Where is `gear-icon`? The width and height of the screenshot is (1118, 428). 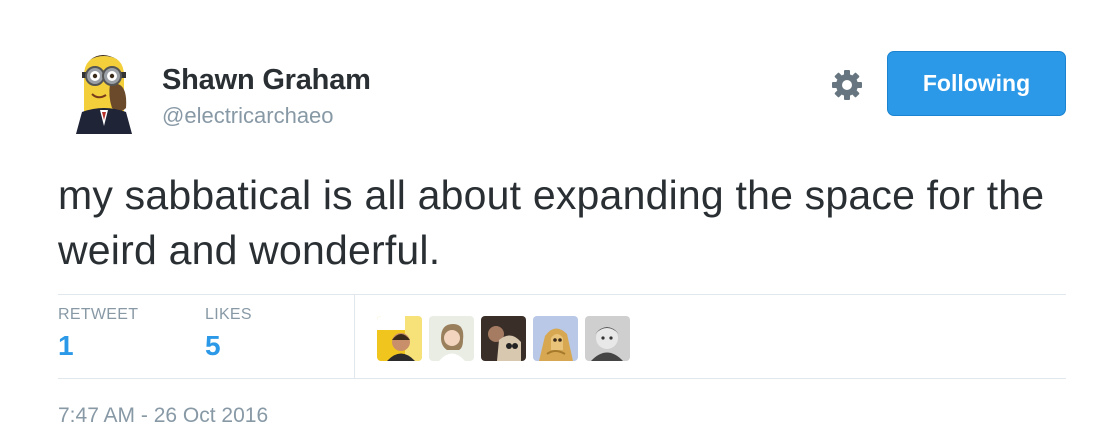
gear-icon is located at coordinates (847, 85).